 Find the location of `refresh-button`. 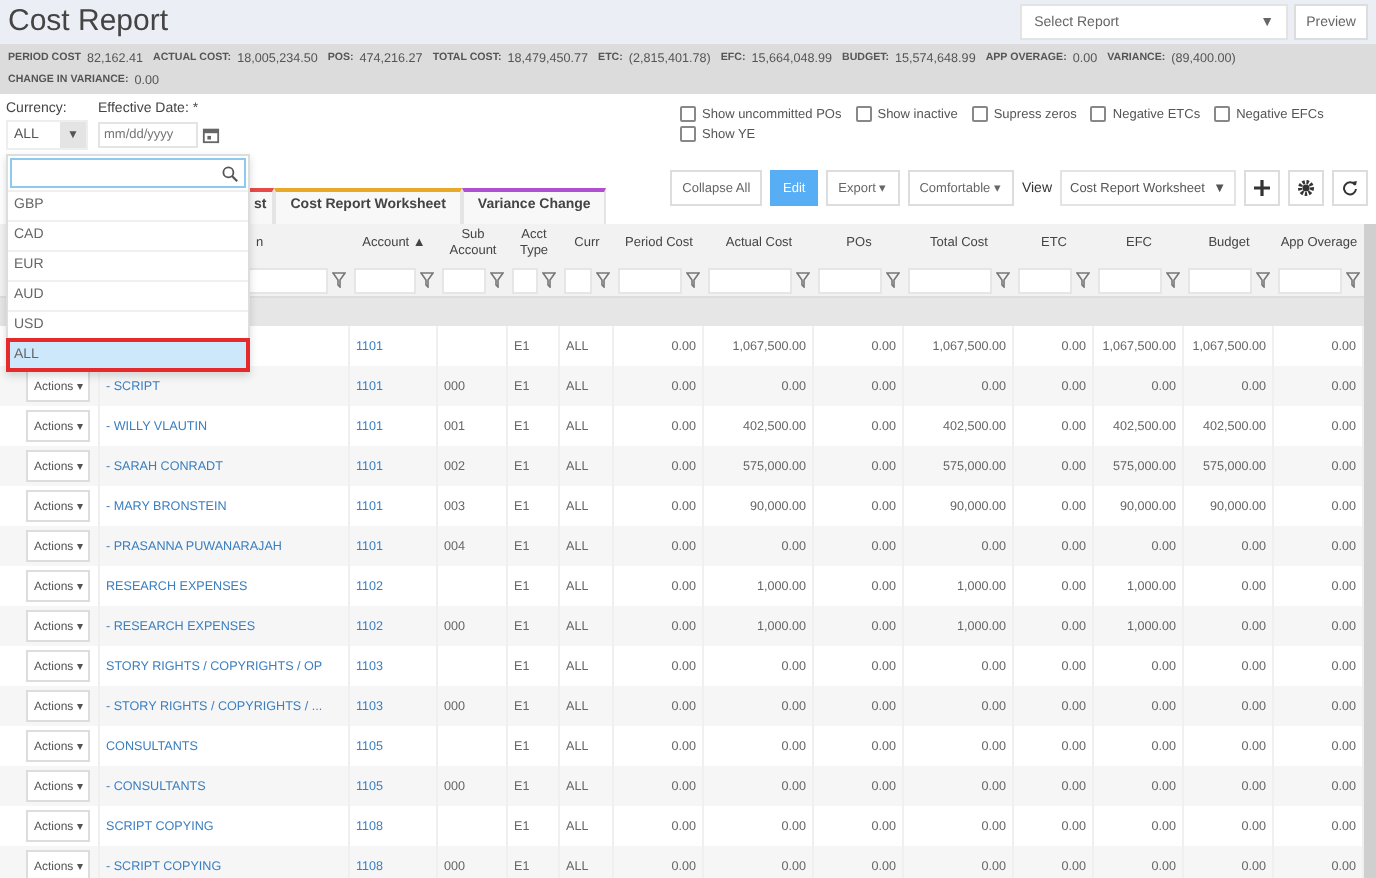

refresh-button is located at coordinates (1350, 188).